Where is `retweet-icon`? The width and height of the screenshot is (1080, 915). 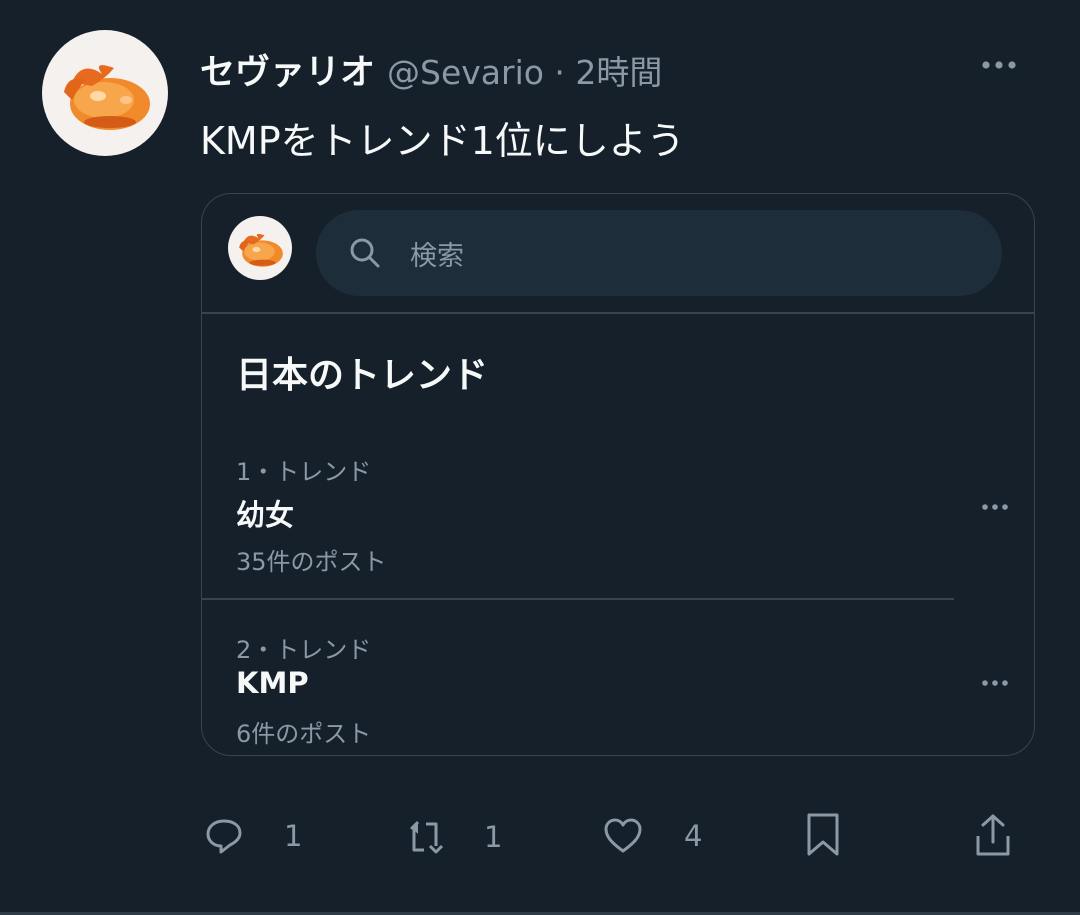 retweet-icon is located at coordinates (427, 837).